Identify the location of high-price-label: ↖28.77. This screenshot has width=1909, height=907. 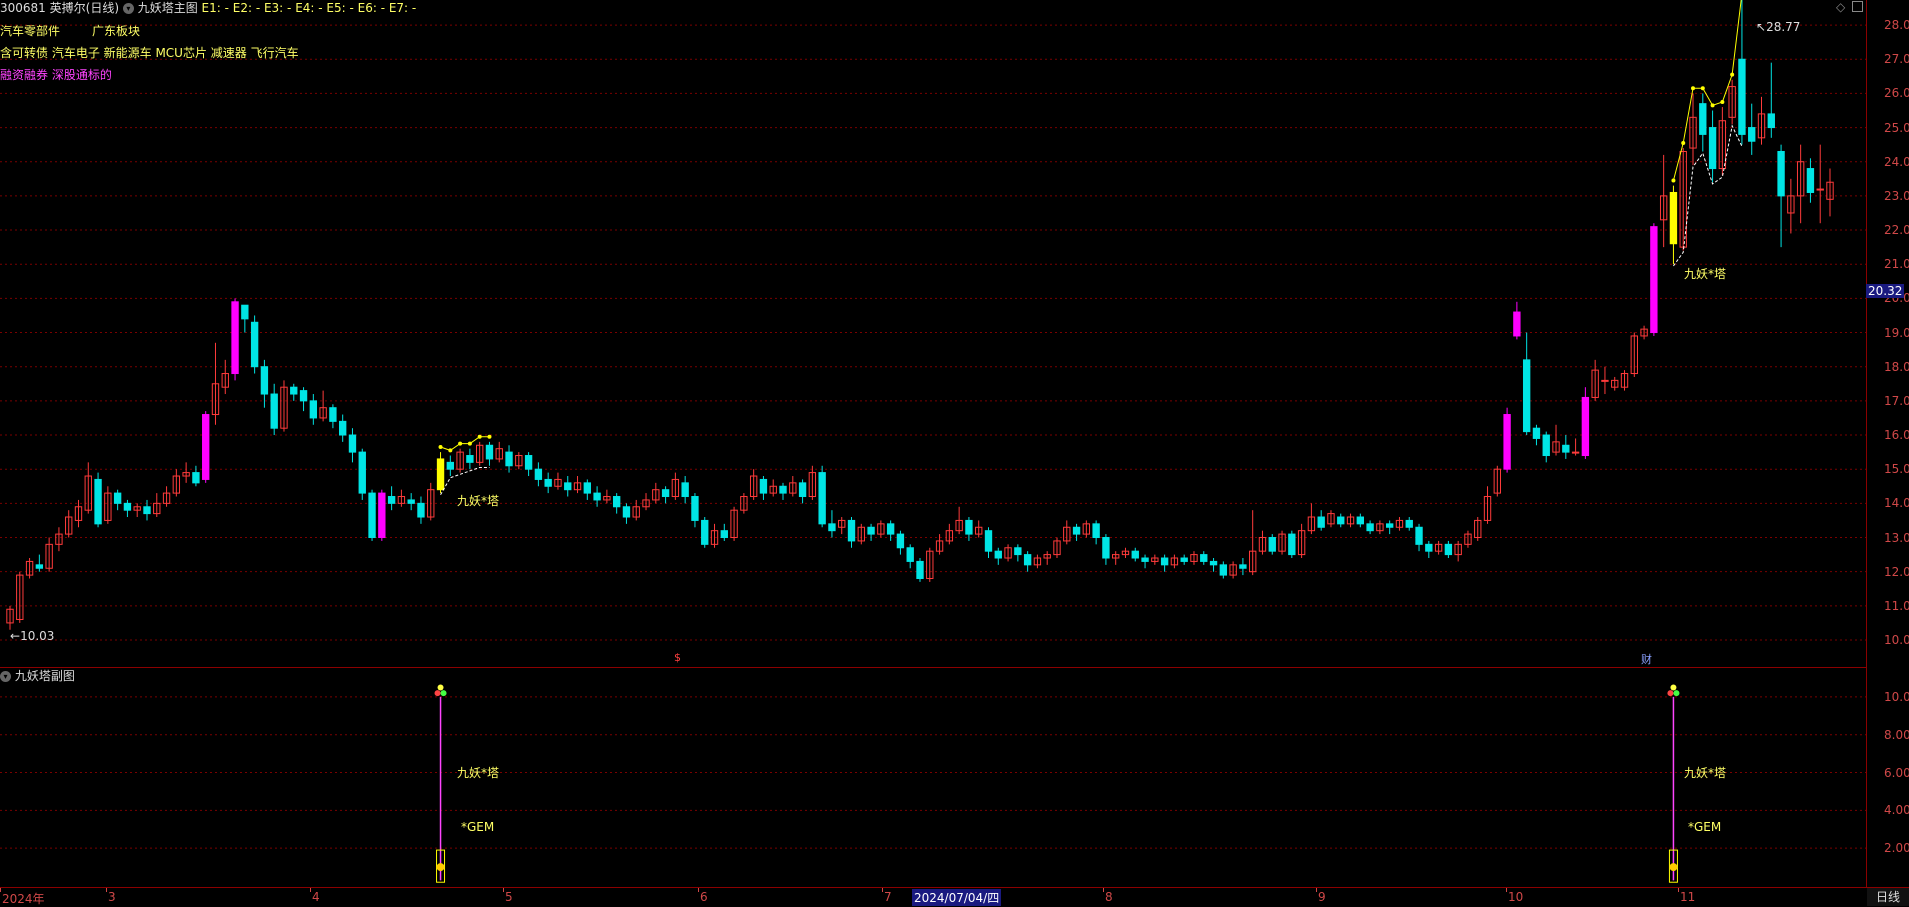
(1778, 27).